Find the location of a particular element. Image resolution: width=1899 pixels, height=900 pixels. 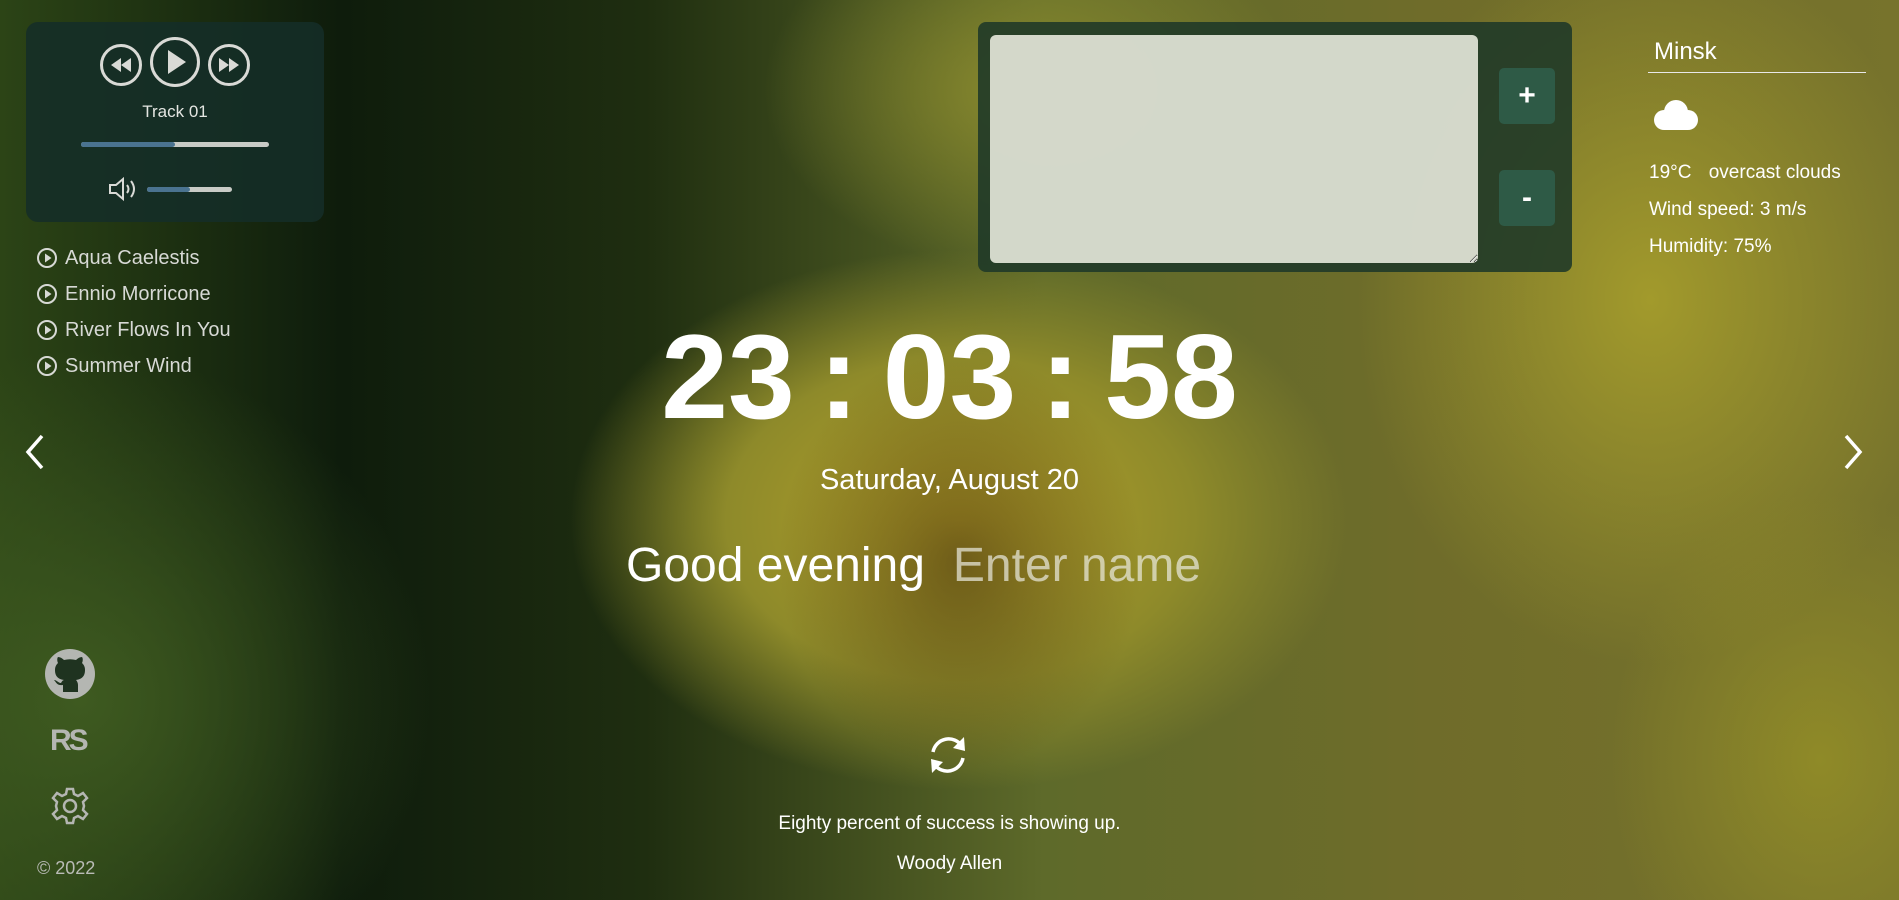

volume-slider is located at coordinates (189, 189).